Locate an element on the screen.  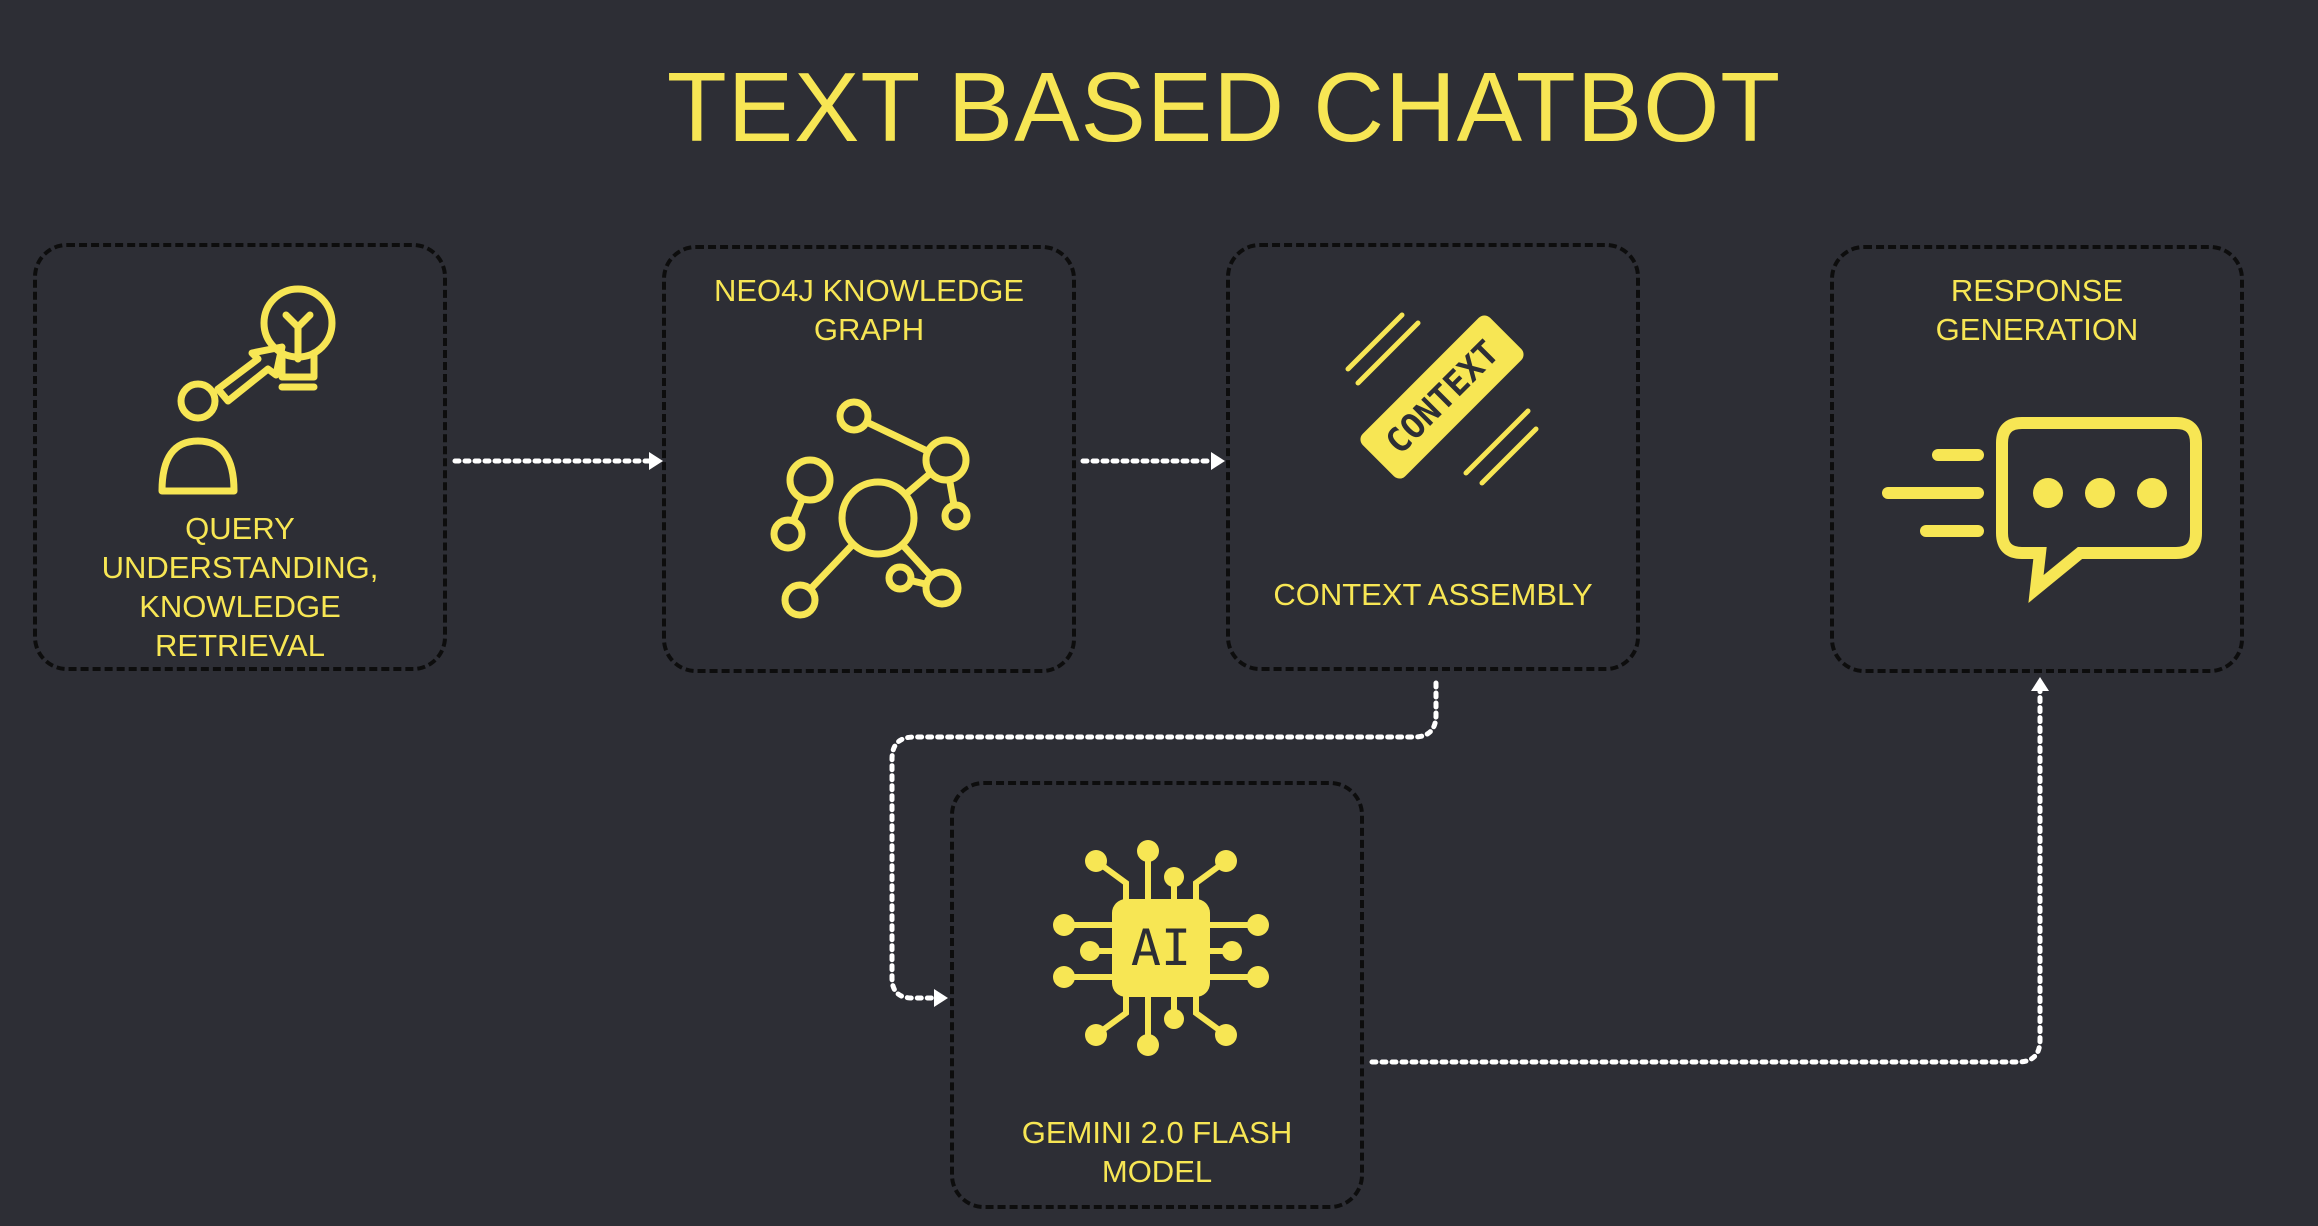
node-label: NEO4J KNOWLEDGE GRAPH is located at coordinates (869, 310).